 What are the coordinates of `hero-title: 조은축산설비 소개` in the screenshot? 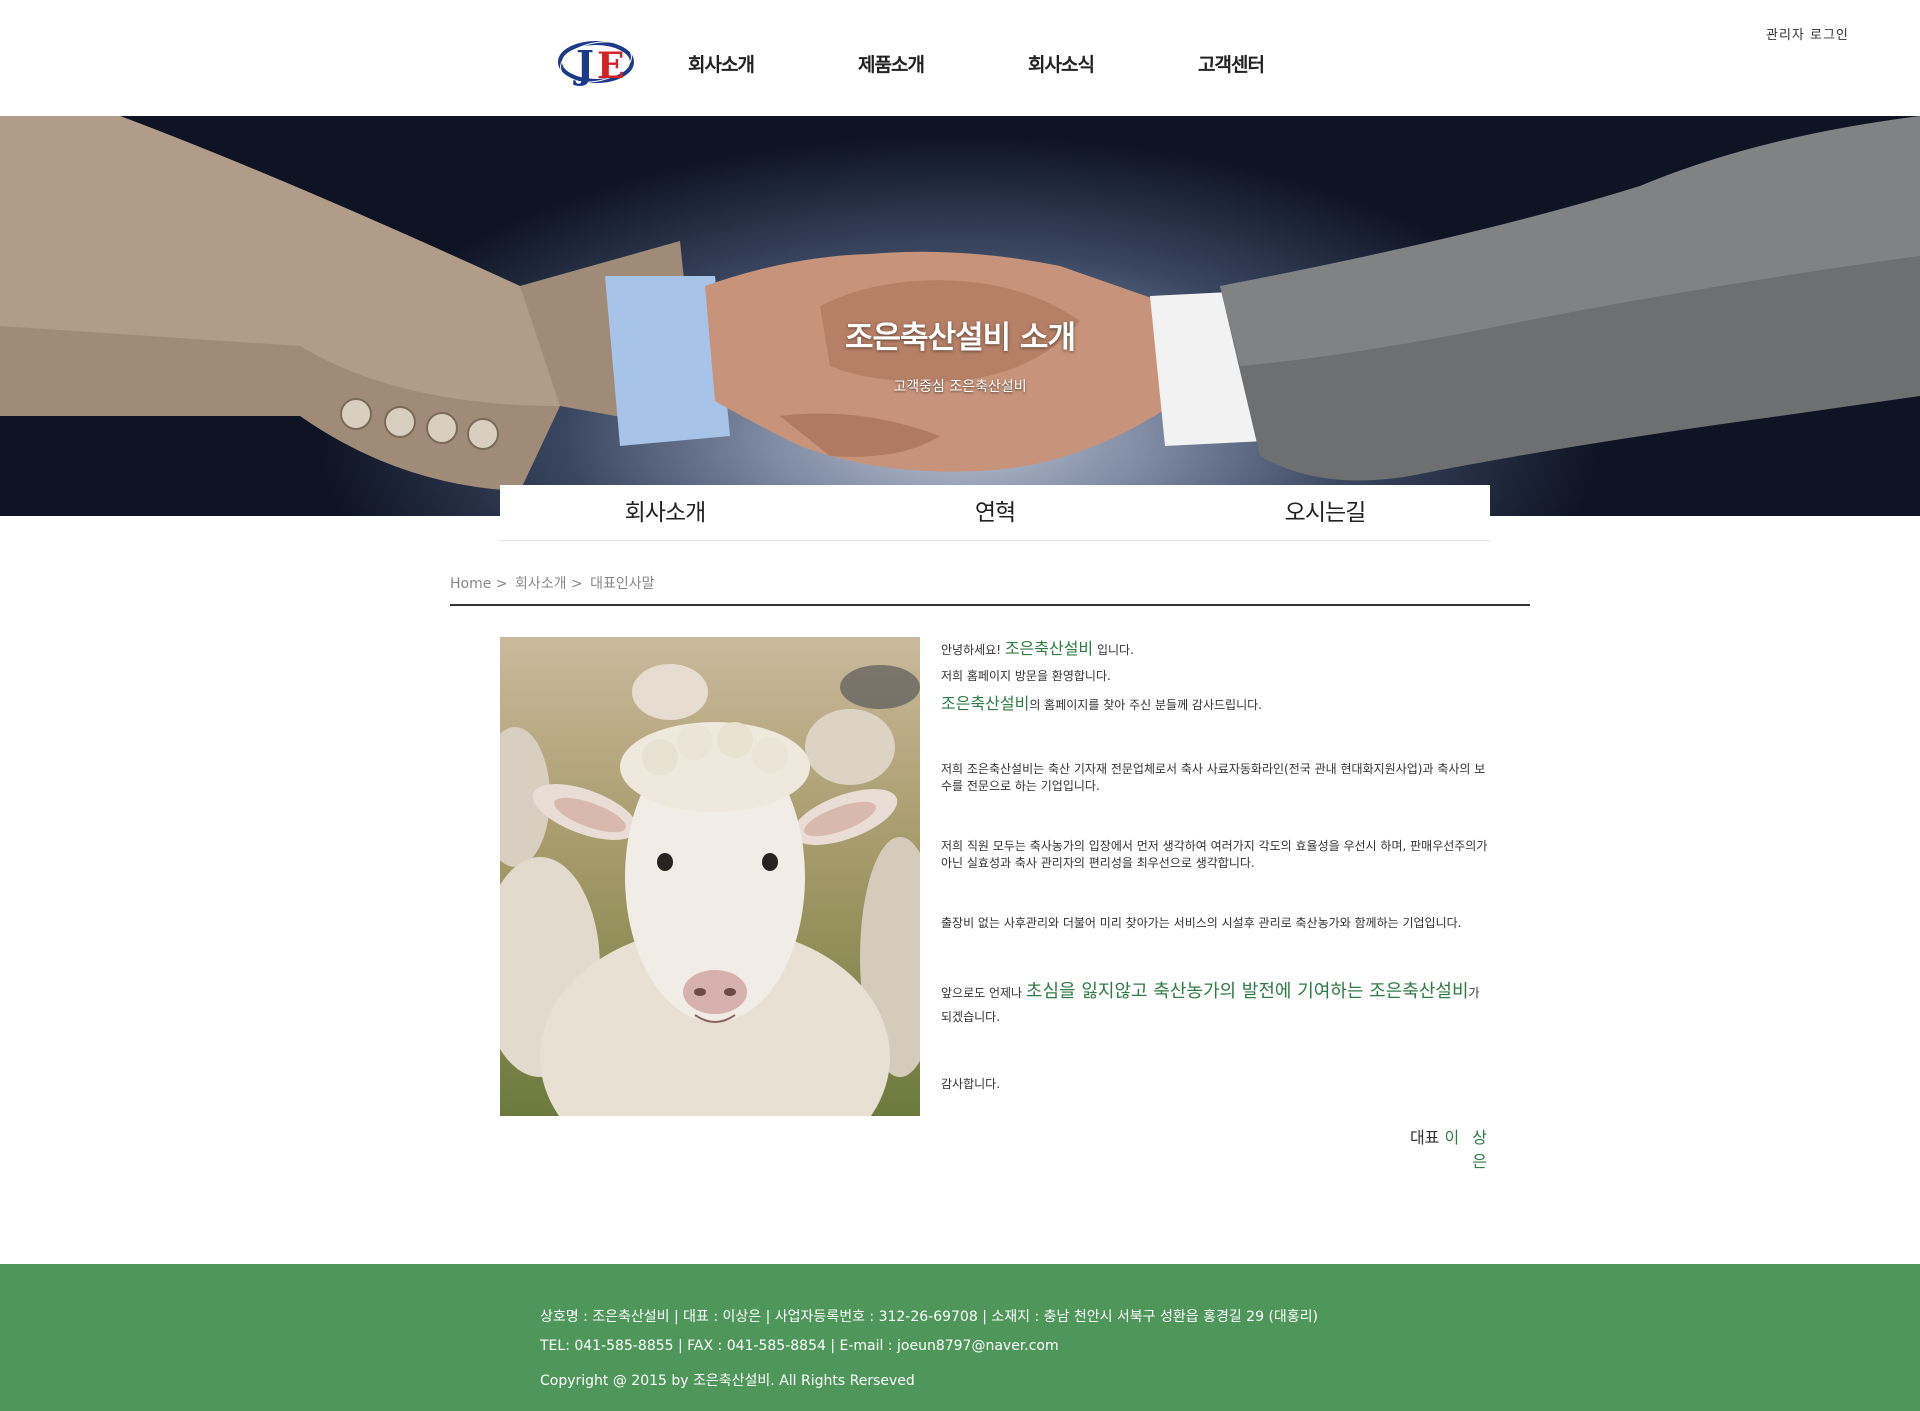 It's located at (960, 338).